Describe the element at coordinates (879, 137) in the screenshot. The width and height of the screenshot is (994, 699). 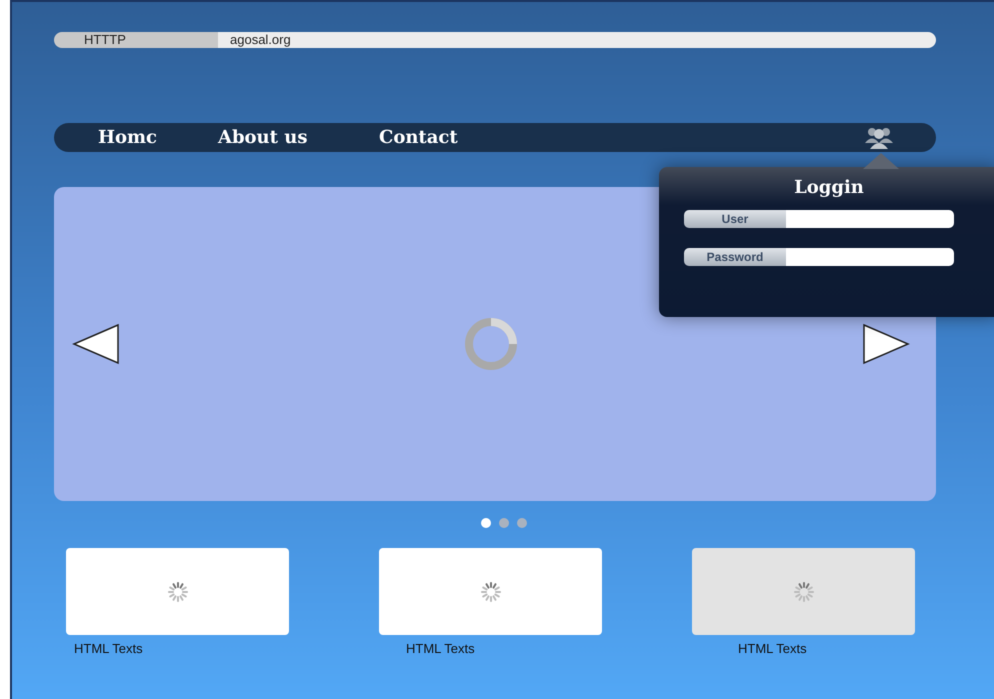
I see `users-icon` at that location.